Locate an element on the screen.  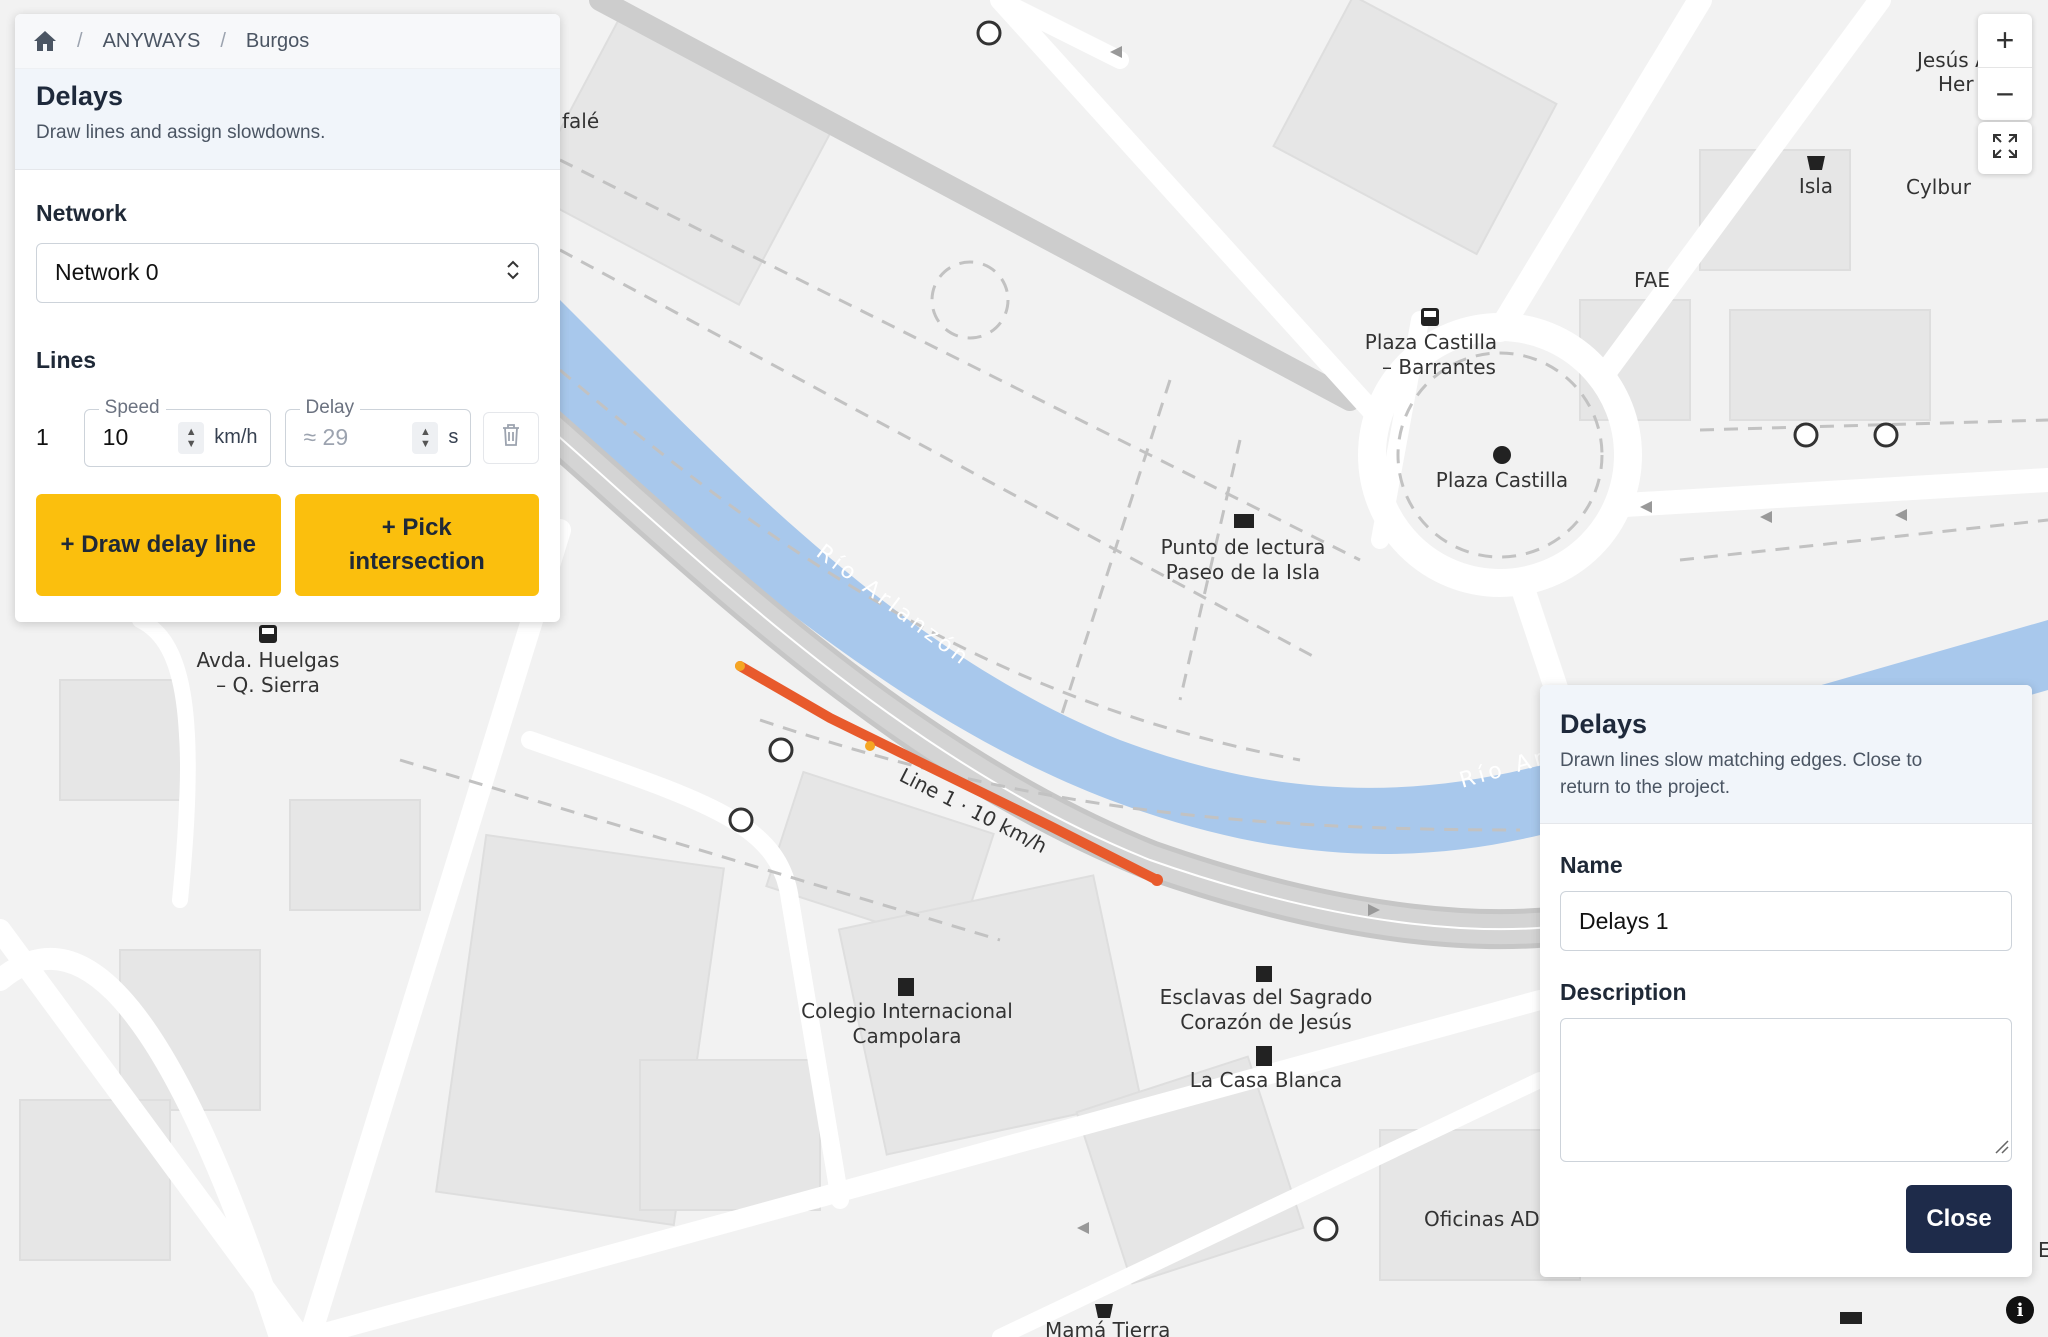
zoom-out-button: − is located at coordinates (2005, 94).